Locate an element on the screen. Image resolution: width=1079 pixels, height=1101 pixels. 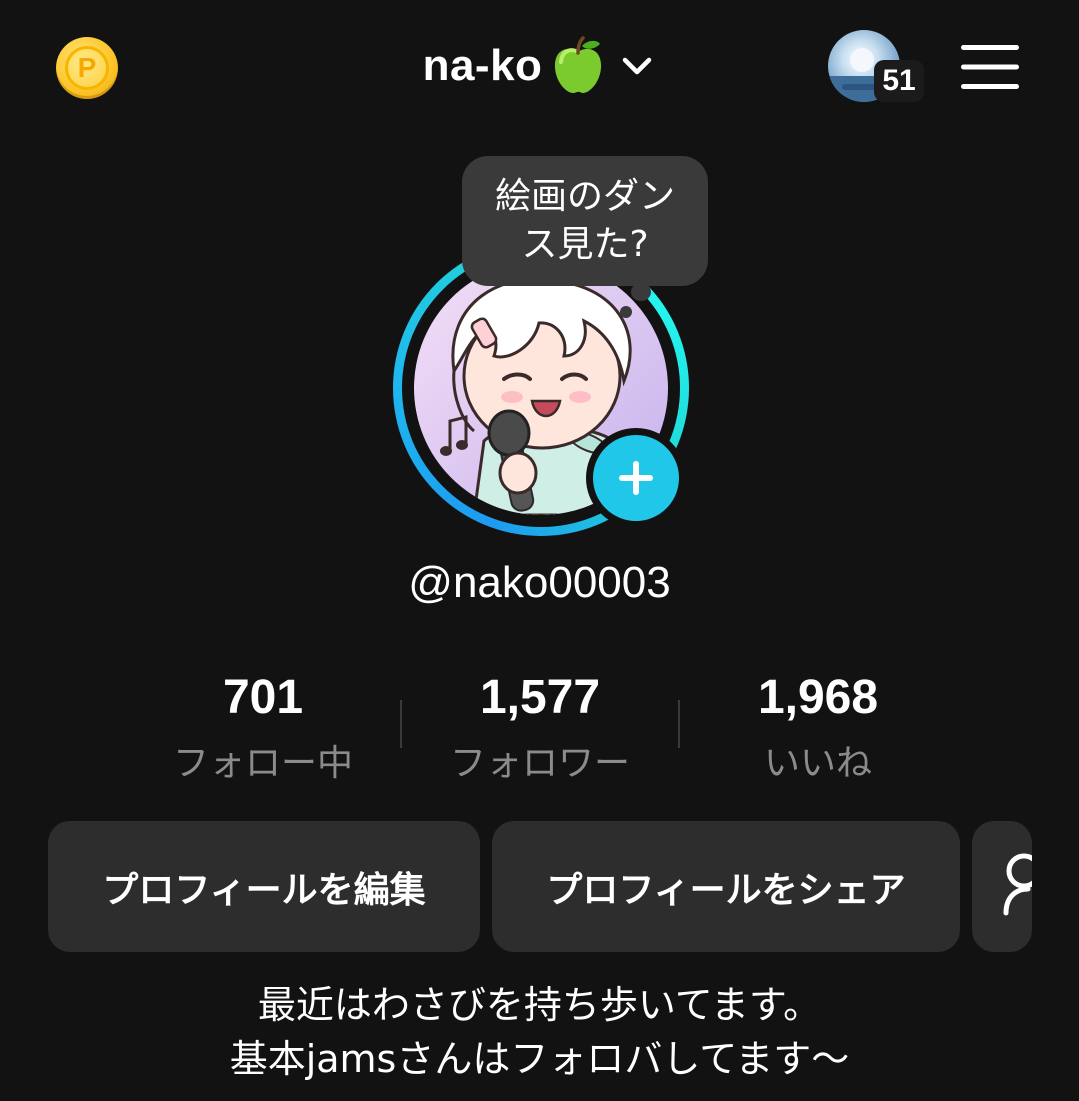
add-story-button is located at coordinates (636, 478).